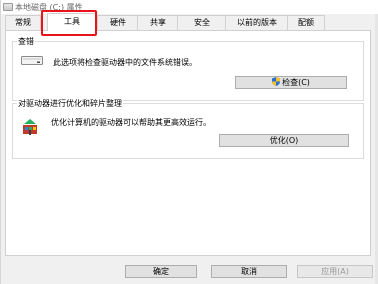 Image resolution: width=378 pixels, height=284 pixels. Describe the element at coordinates (30, 127) in the screenshot. I see `defrag-icon` at that location.